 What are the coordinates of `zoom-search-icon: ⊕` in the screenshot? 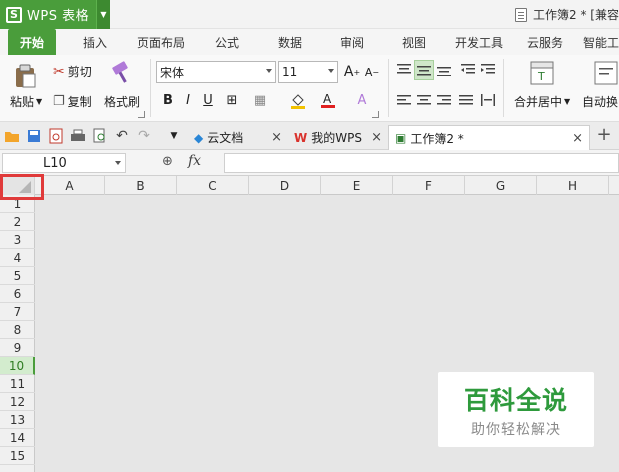 It's located at (167, 161).